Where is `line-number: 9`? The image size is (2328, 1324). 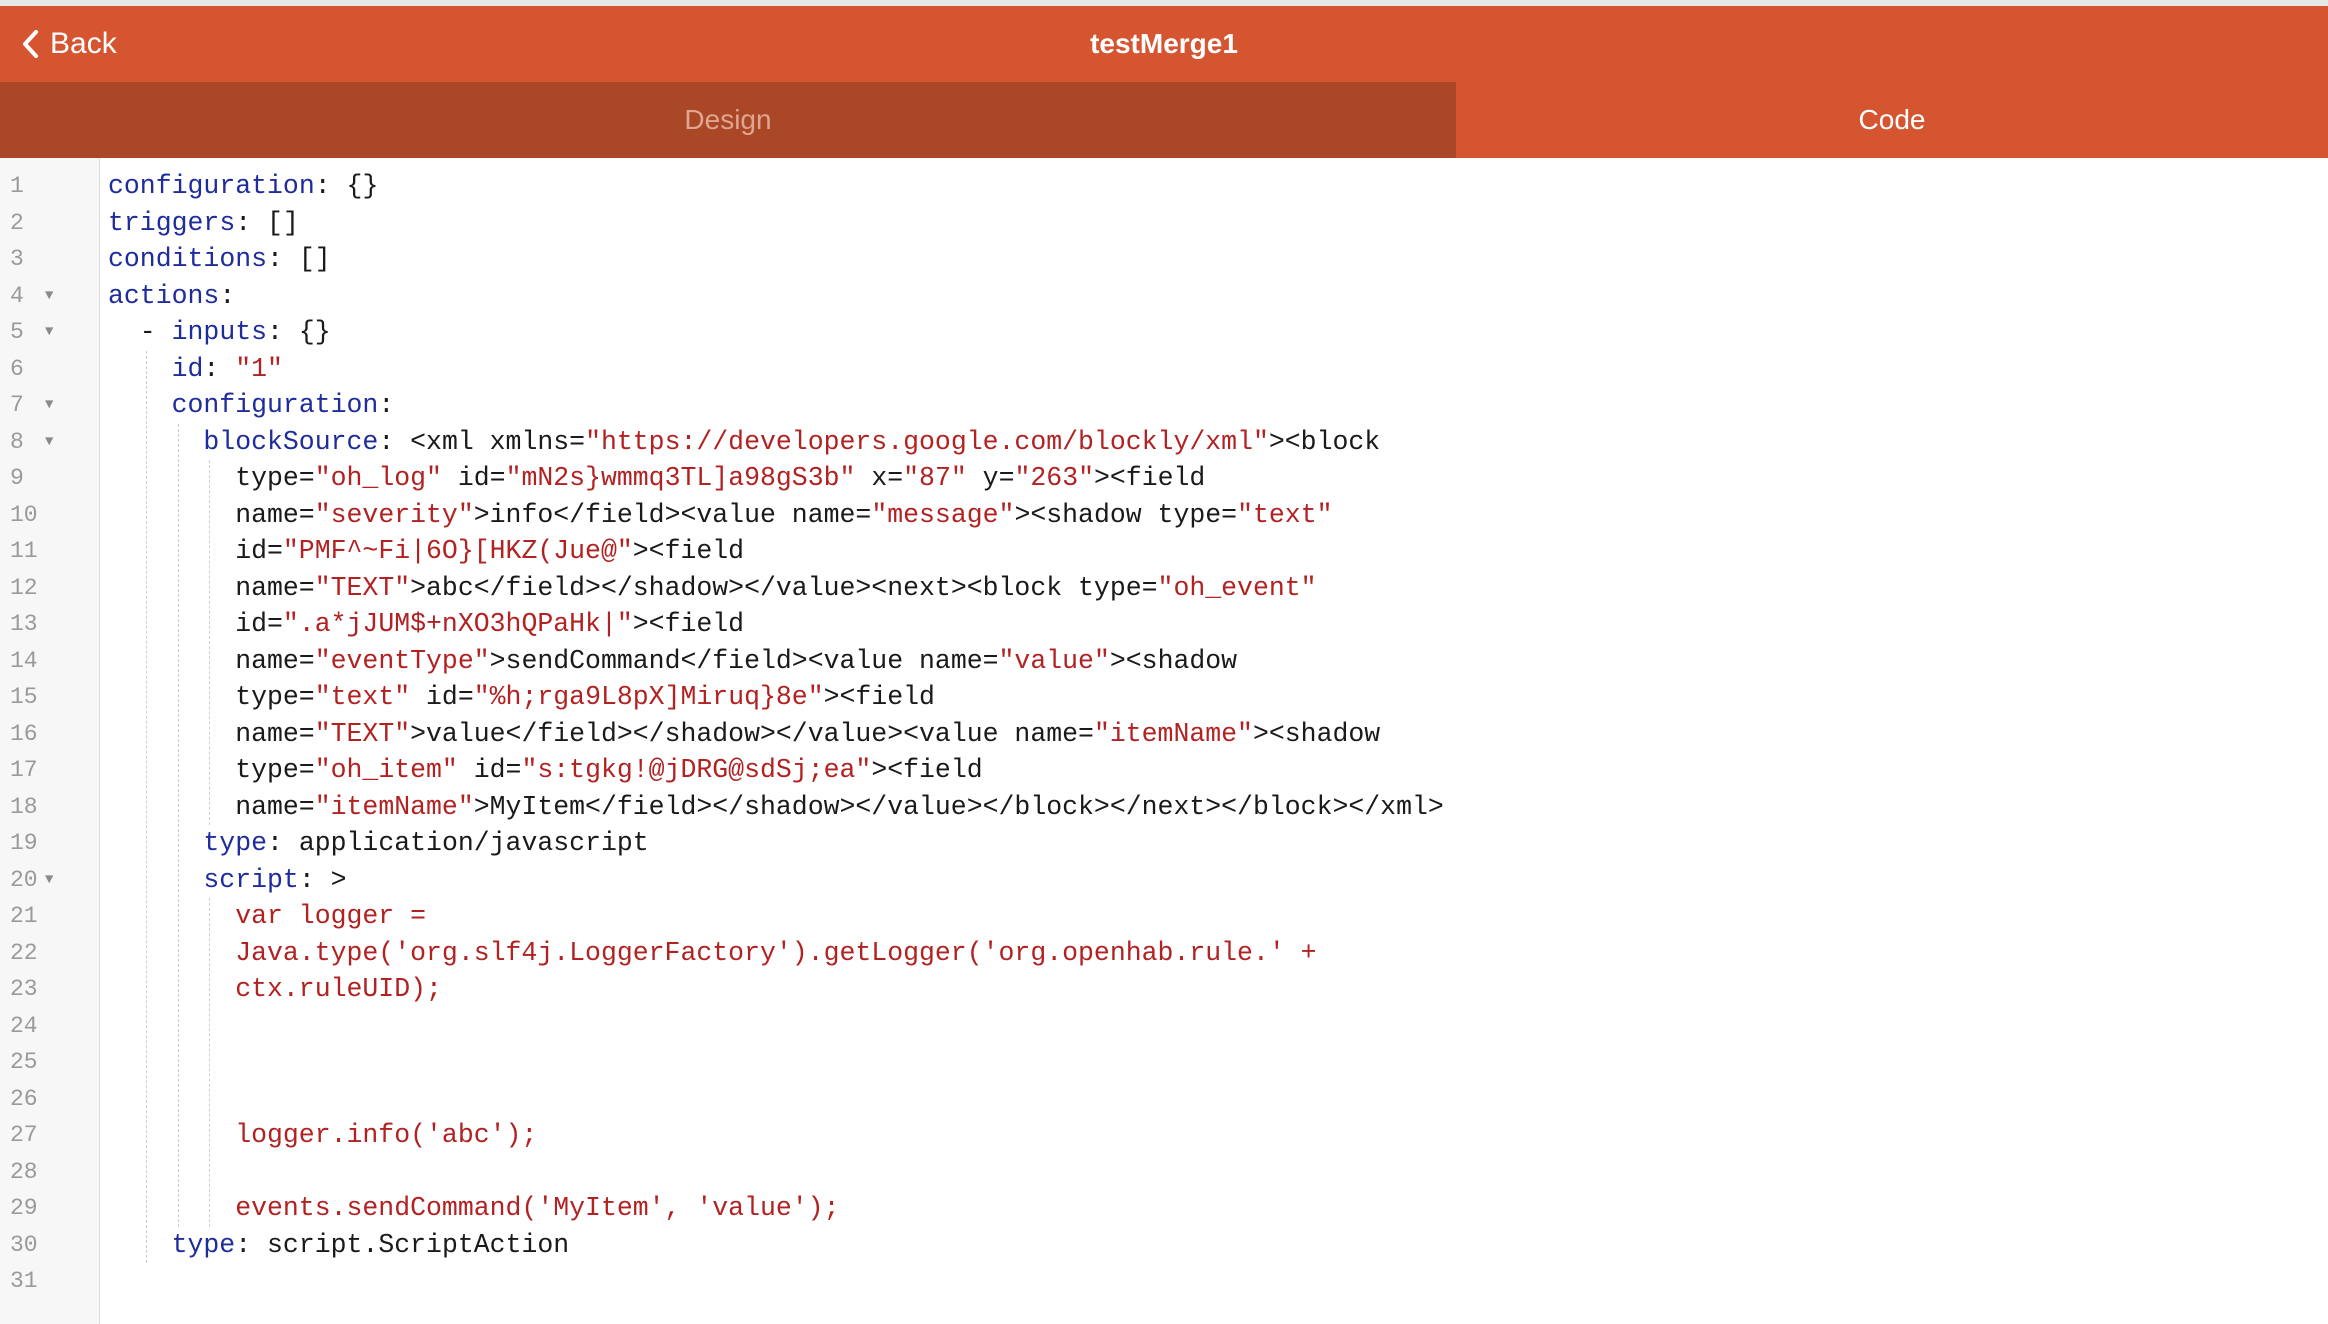 line-number: 9 is located at coordinates (49, 478).